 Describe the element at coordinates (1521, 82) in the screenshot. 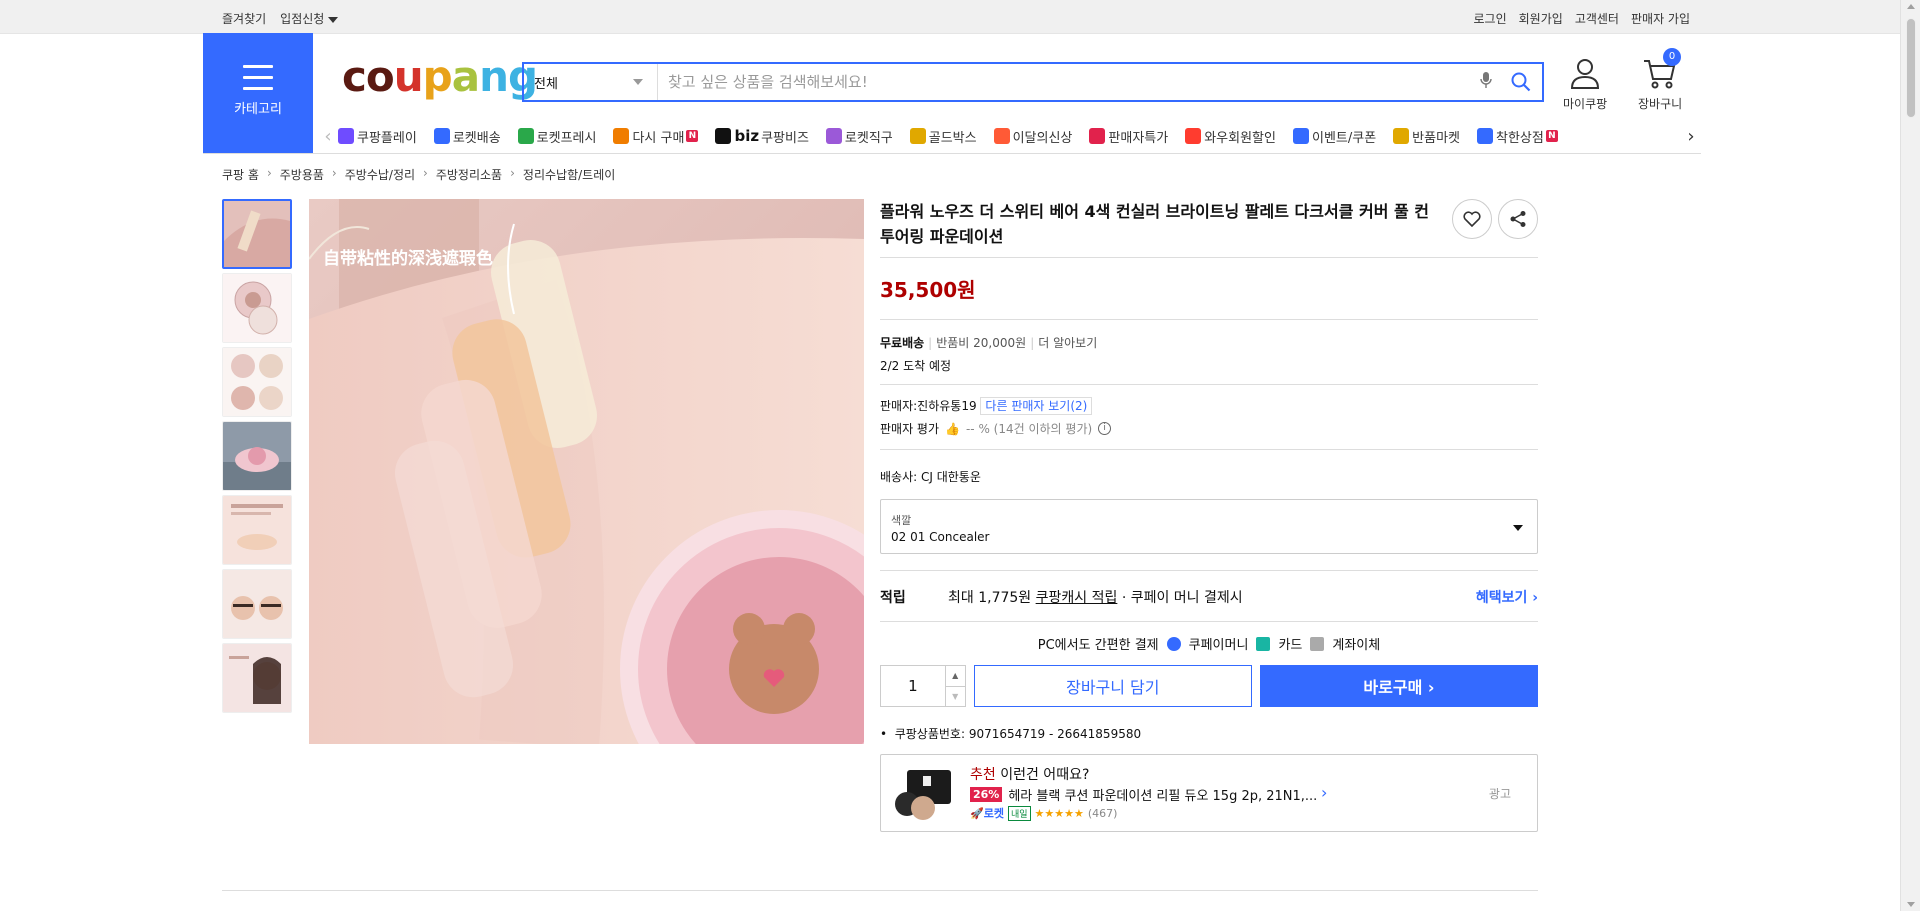

I see `search-icon` at that location.